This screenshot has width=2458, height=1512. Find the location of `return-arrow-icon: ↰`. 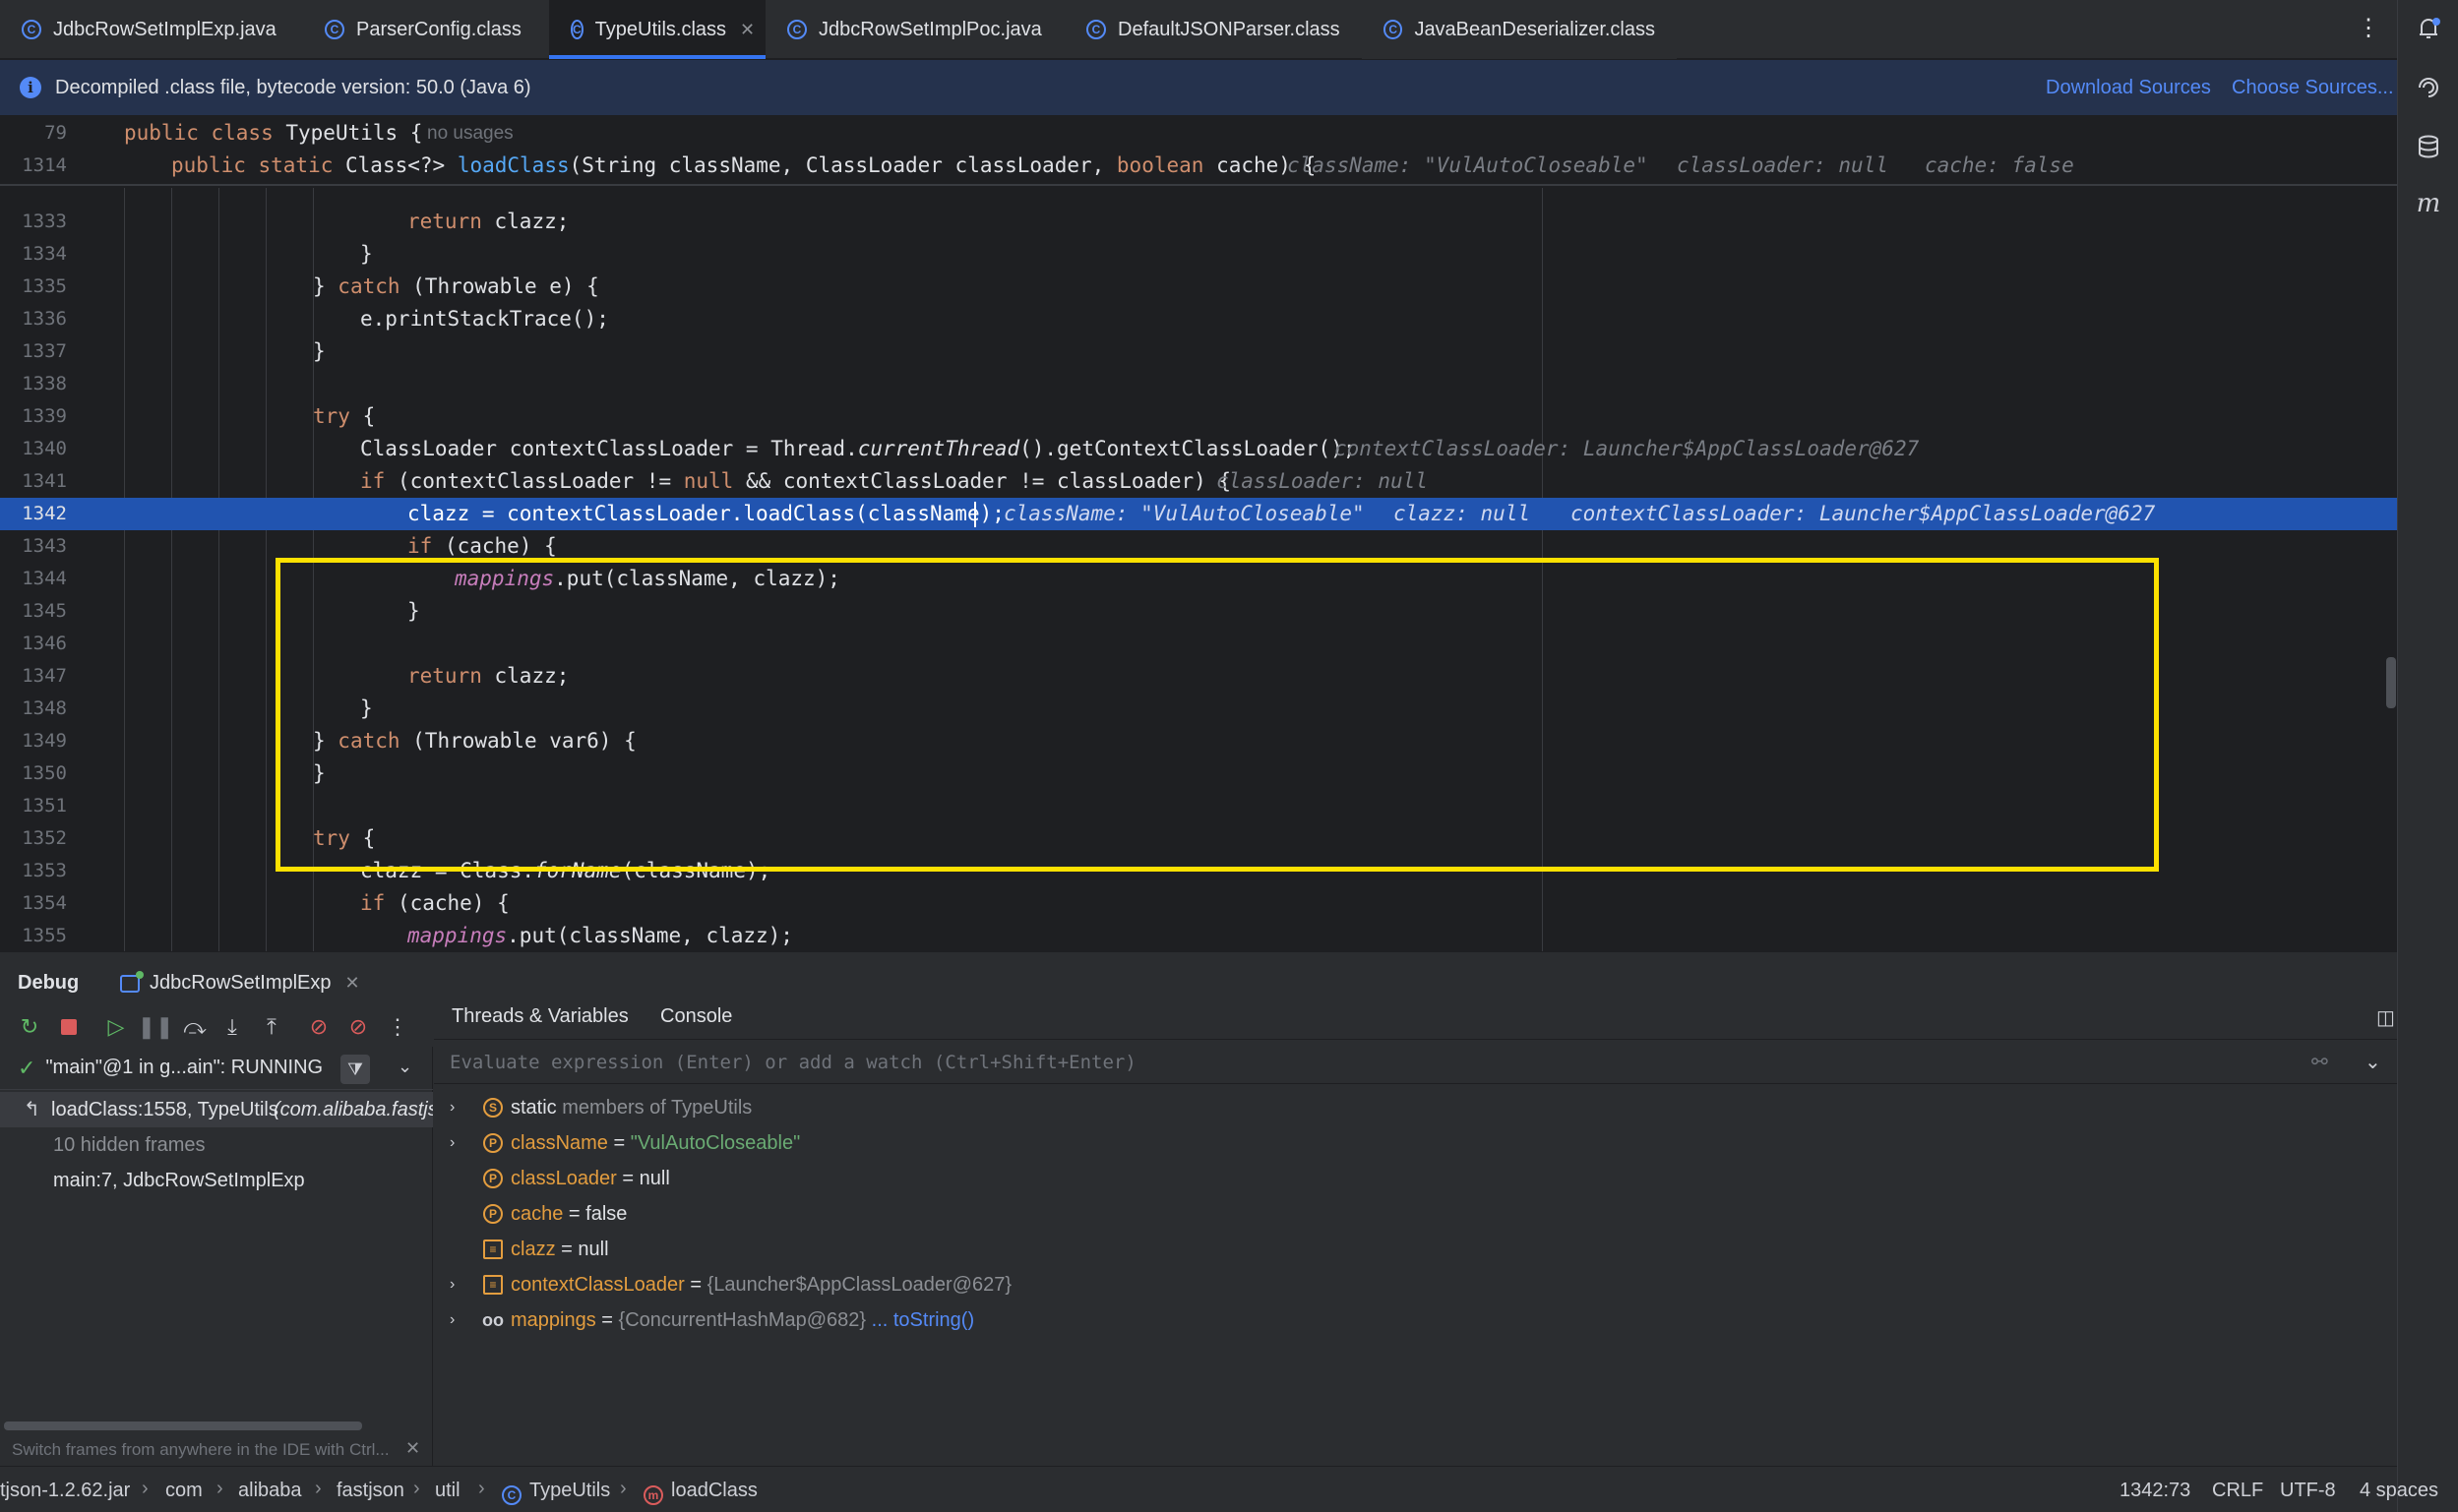

return-arrow-icon: ↰ is located at coordinates (32, 1110).